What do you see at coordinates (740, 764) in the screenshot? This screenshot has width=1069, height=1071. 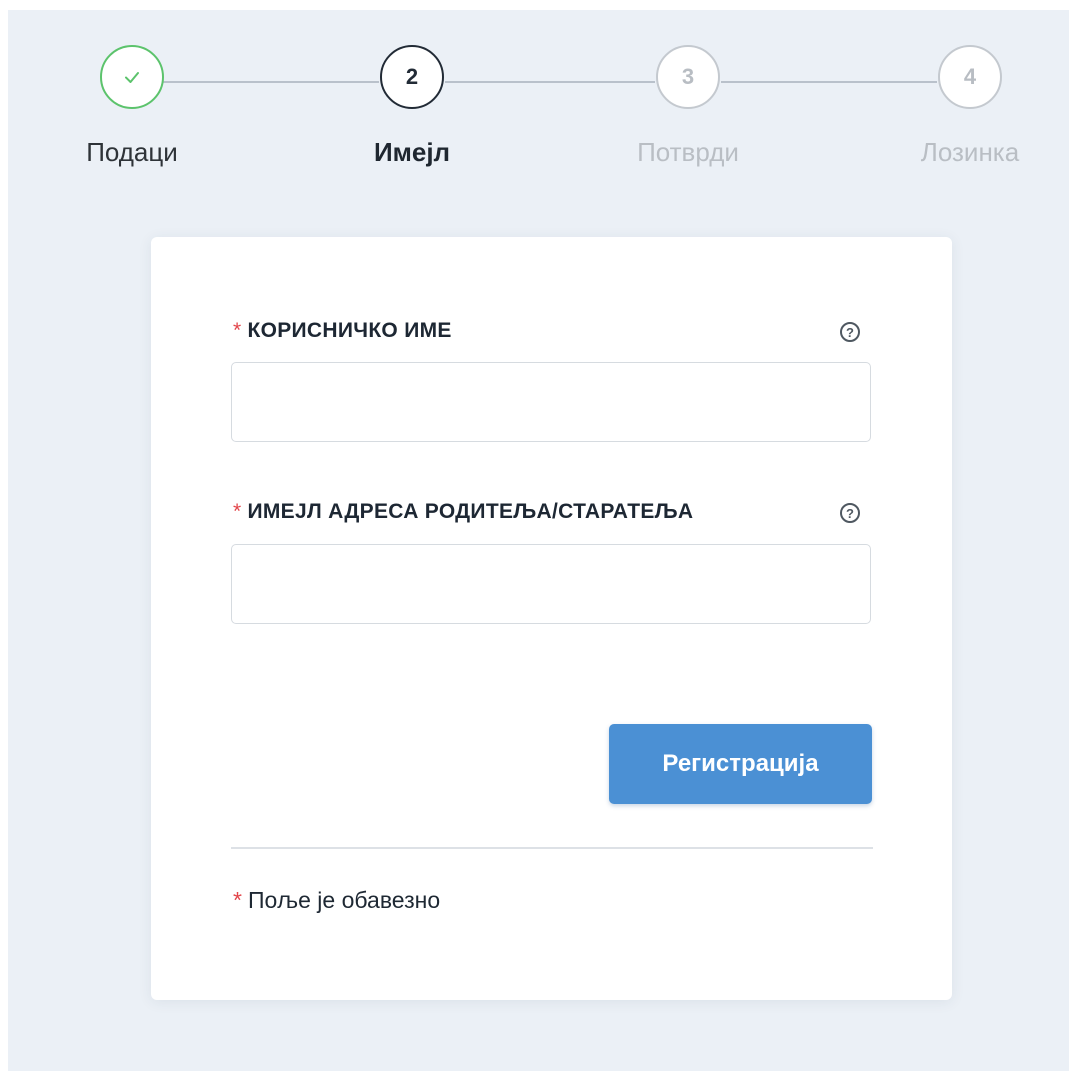 I see `register-button: Регистрација` at bounding box center [740, 764].